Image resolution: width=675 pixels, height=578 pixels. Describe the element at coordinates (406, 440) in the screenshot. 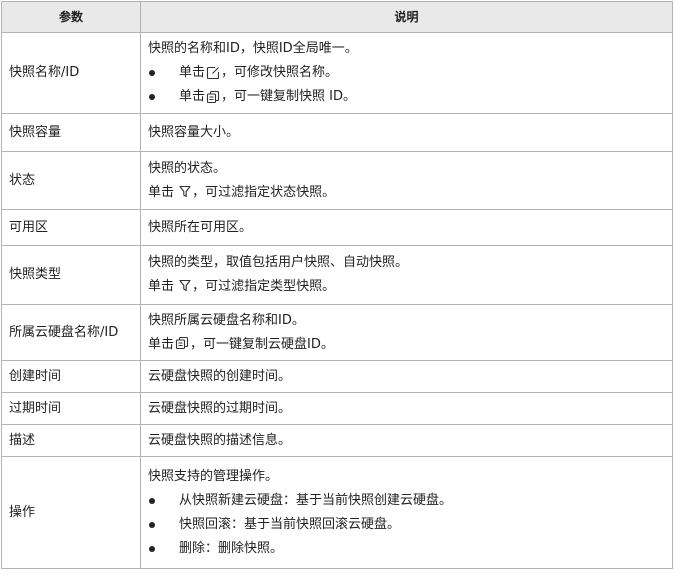

I see `desc-cell: 云硬盘快照的描述信息。` at that location.